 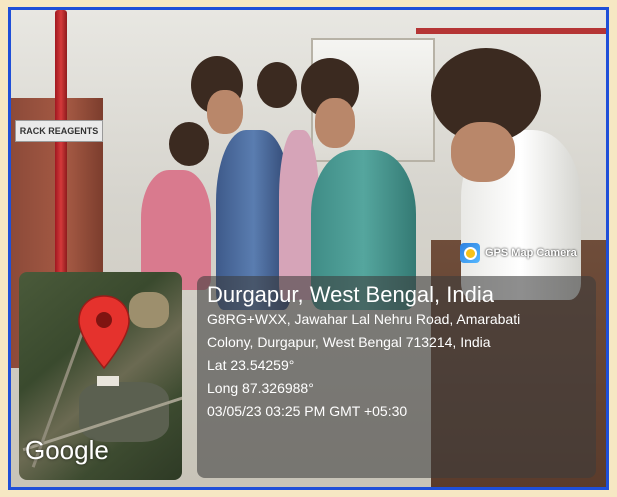 What do you see at coordinates (335, 123) in the screenshot?
I see `person-boy-green-shirt-face` at bounding box center [335, 123].